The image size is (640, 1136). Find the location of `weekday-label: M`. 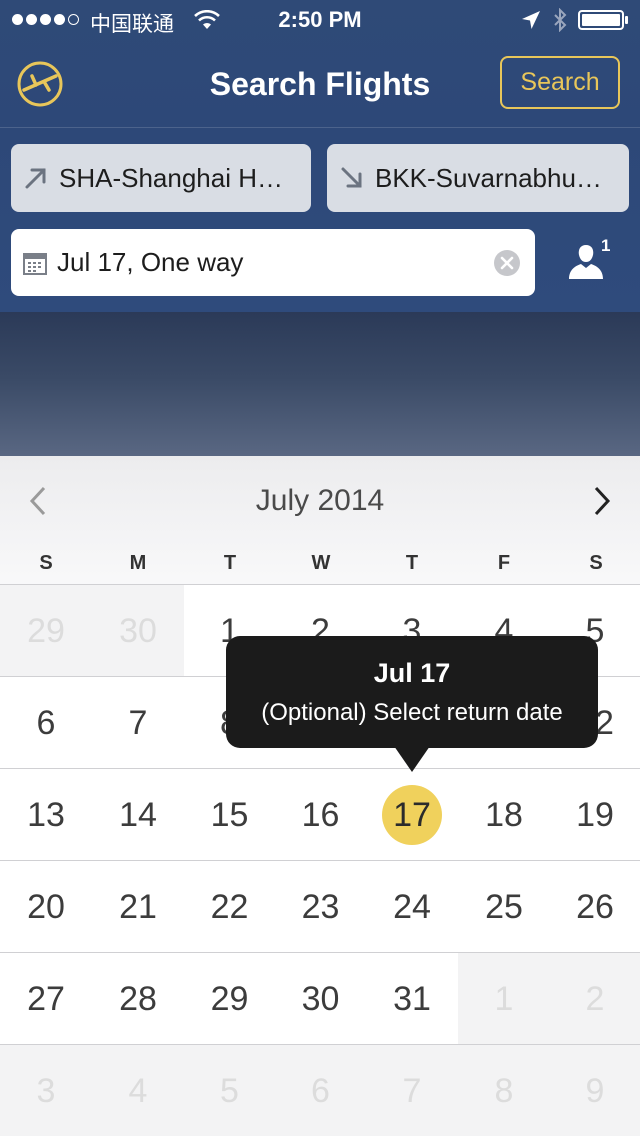

weekday-label: M is located at coordinates (138, 563).